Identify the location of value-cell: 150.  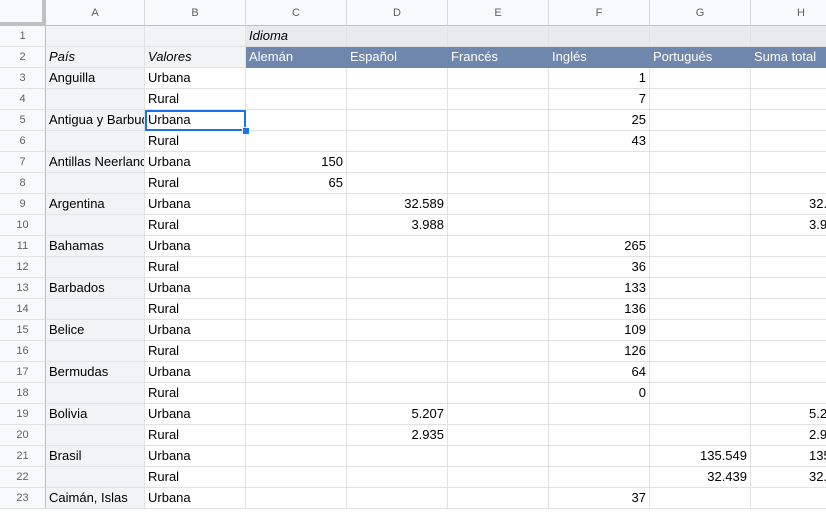
(296, 162).